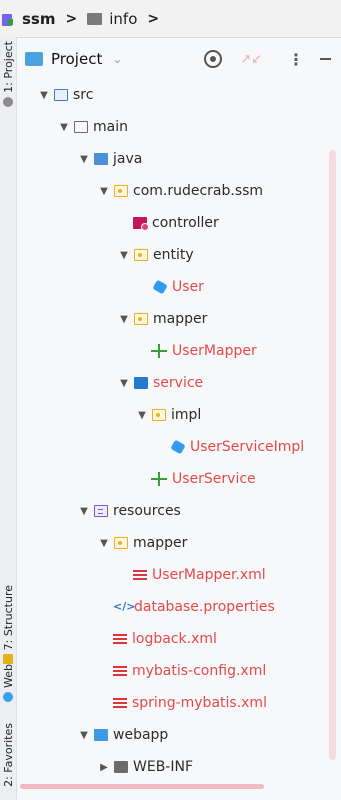 The height and width of the screenshot is (800, 341). I want to click on tree-node-userserviceimpl: UserServiceImpl, so click(237, 447).